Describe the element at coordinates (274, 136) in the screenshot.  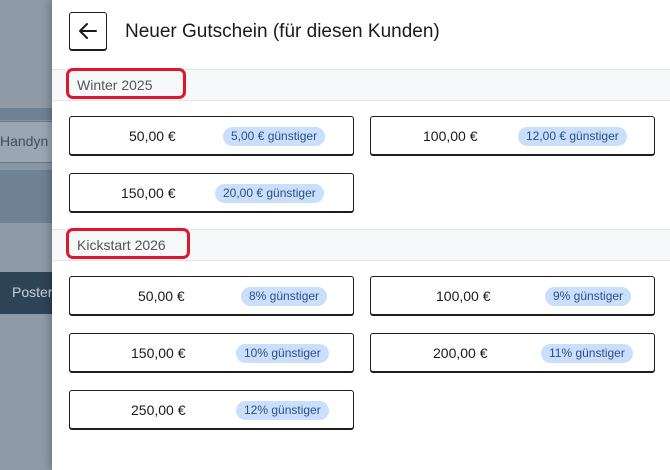
I see `discount-badge: 5,00 € günstiger` at that location.